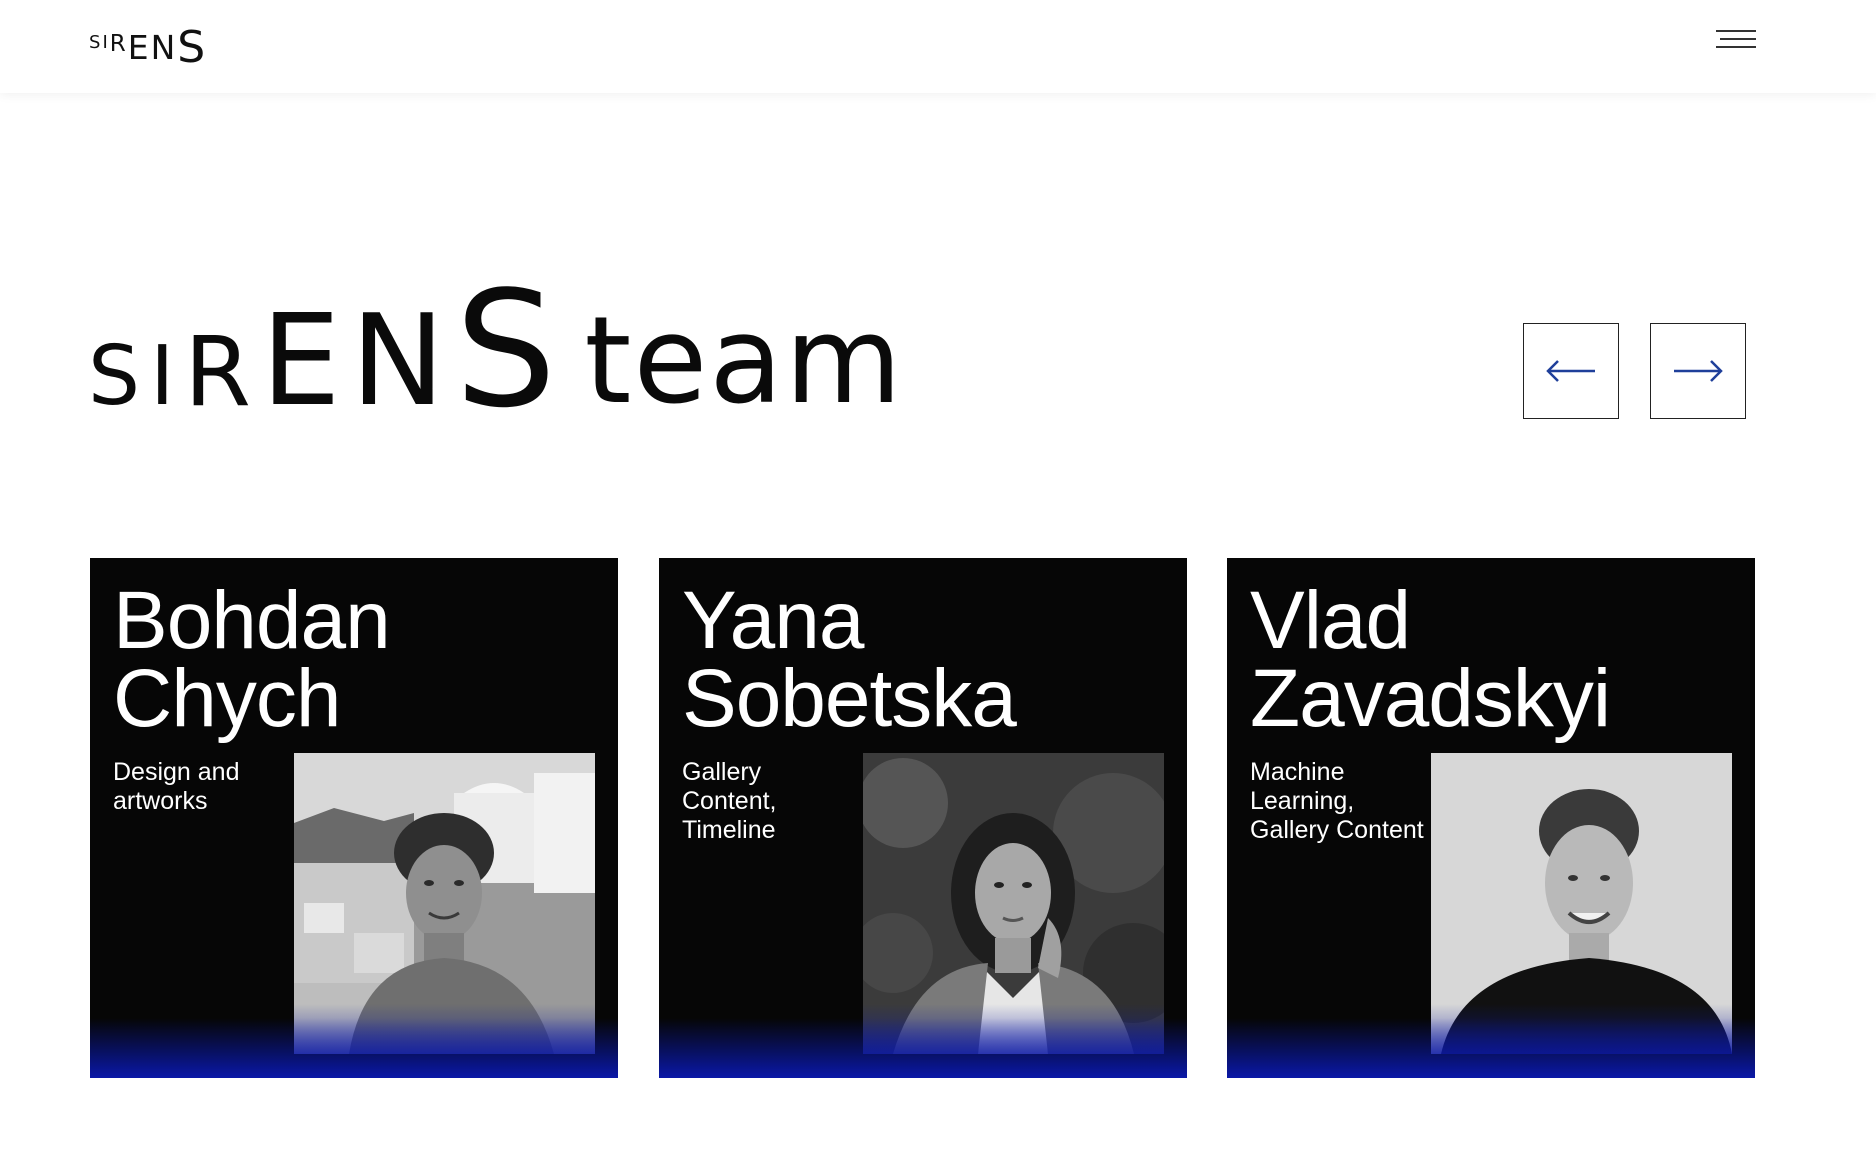 Image resolution: width=1876 pixels, height=1173 pixels. What do you see at coordinates (744, 361) in the screenshot?
I see `title-suffix: team` at bounding box center [744, 361].